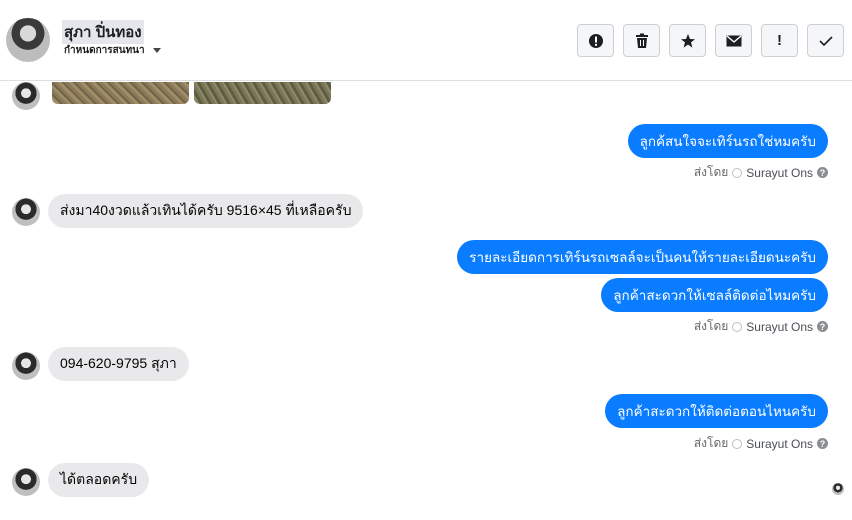 The height and width of the screenshot is (520, 852). I want to click on incoming-message: ได้ตลอดครับ, so click(99, 480).